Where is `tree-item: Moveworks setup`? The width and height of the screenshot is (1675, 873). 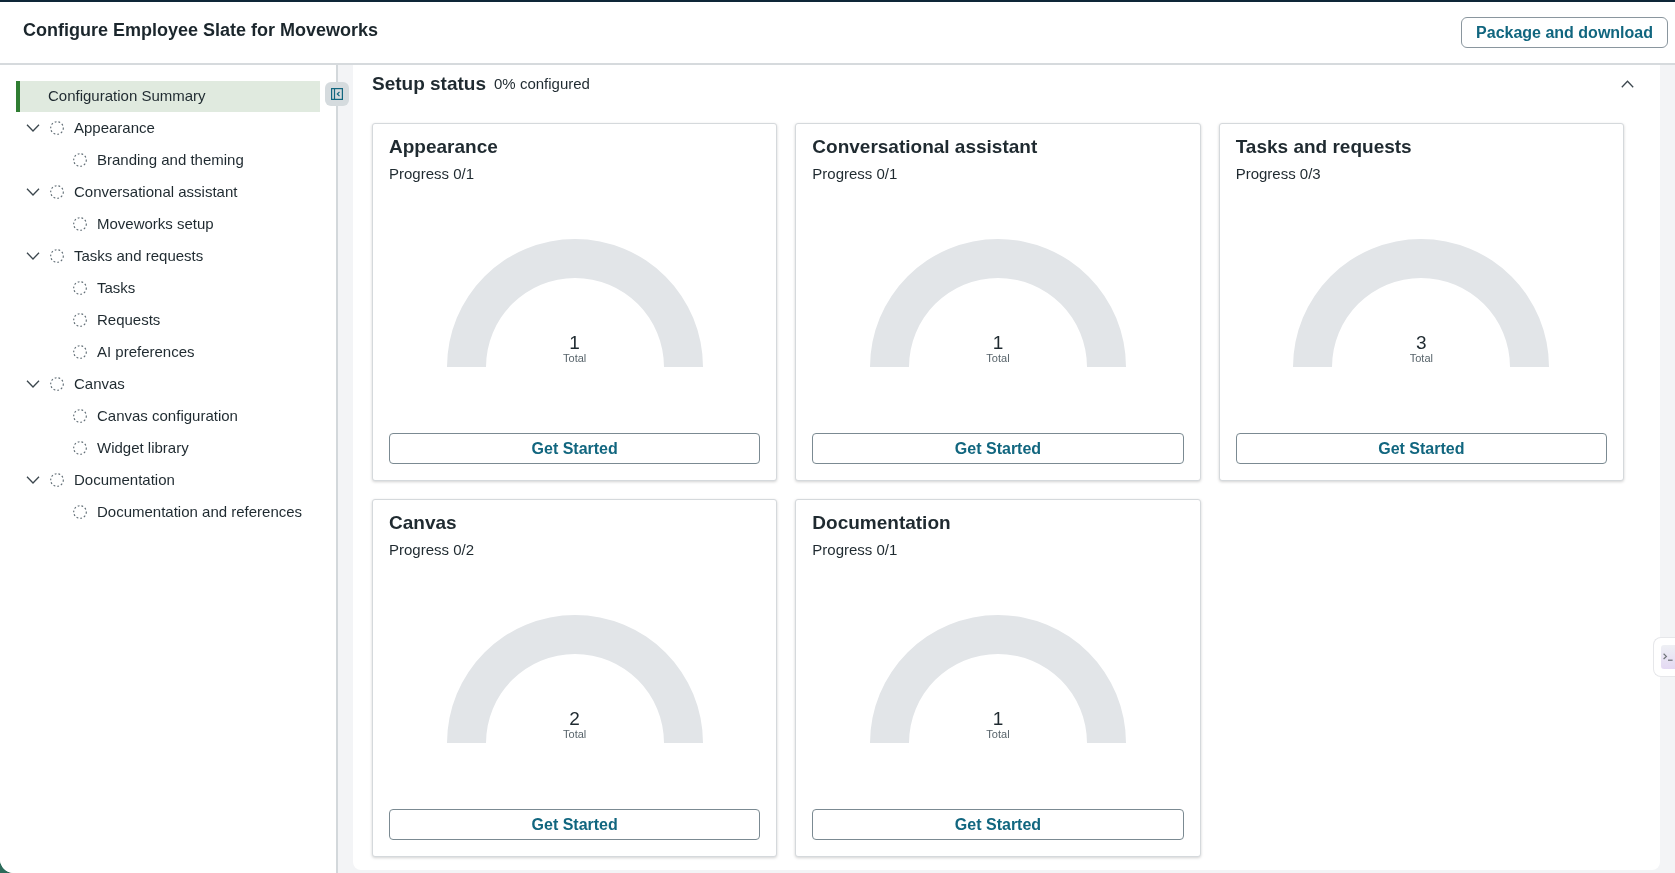
tree-item: Moveworks setup is located at coordinates (168, 224).